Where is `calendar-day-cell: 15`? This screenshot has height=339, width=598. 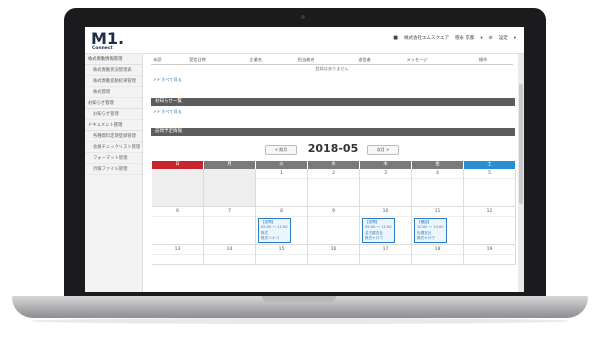
calendar-day-cell: 15 is located at coordinates (282, 255).